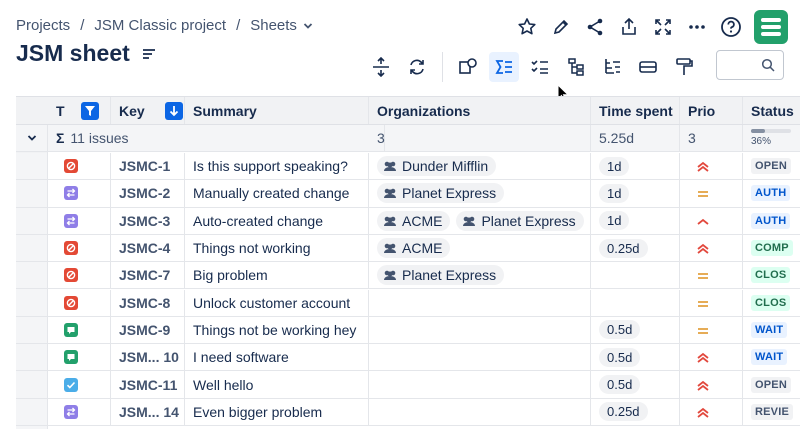 The image size is (800, 429). I want to click on cell-summary: I need software, so click(277, 357).